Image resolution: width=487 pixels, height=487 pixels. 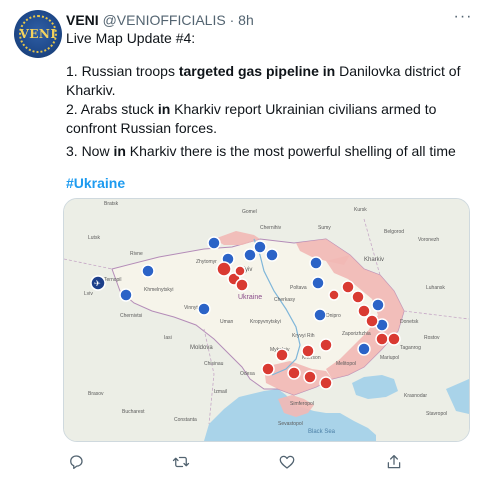 I want to click on label-krasnodar: Krasnodar, so click(x=415, y=396).